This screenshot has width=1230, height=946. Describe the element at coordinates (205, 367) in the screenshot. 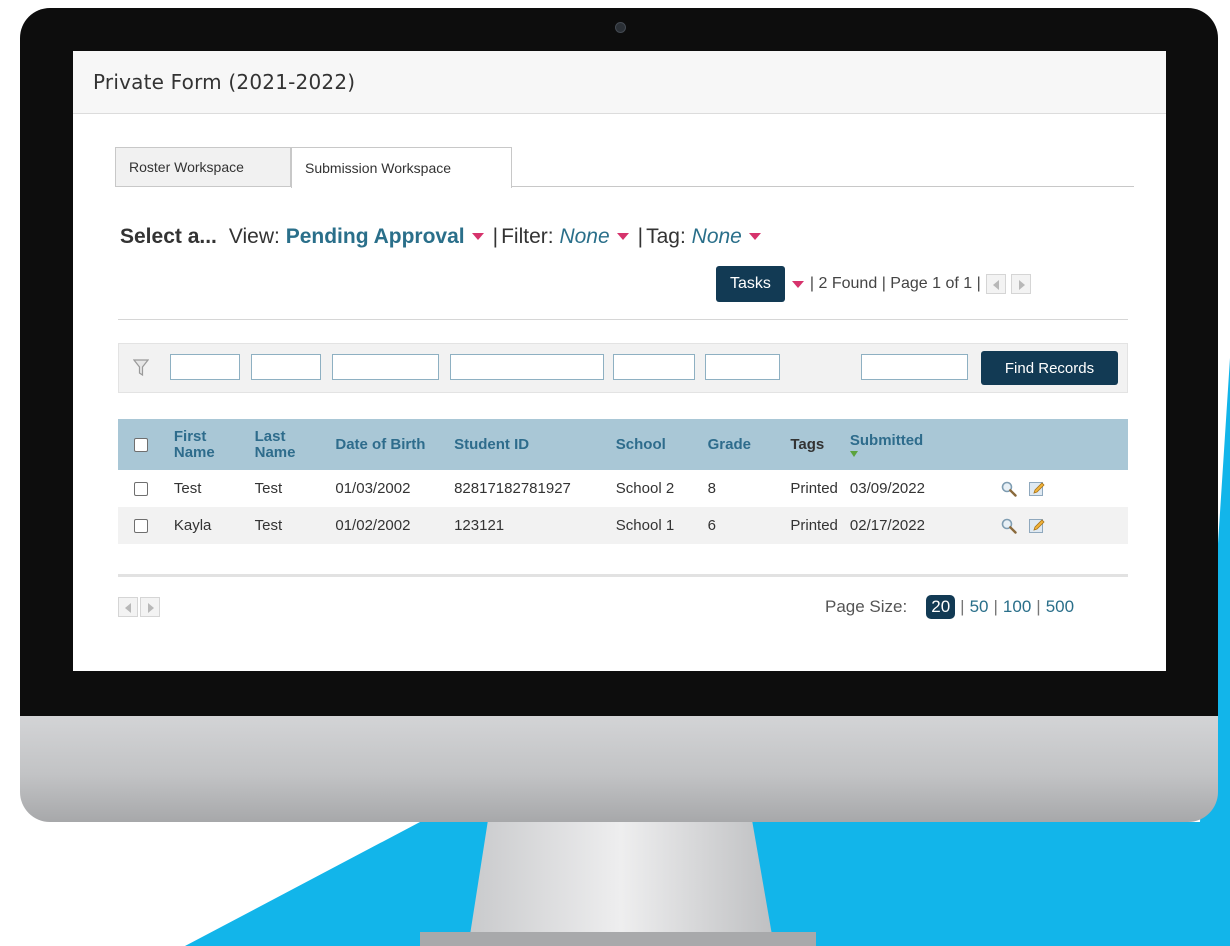

I see `first-name-filter-input` at that location.